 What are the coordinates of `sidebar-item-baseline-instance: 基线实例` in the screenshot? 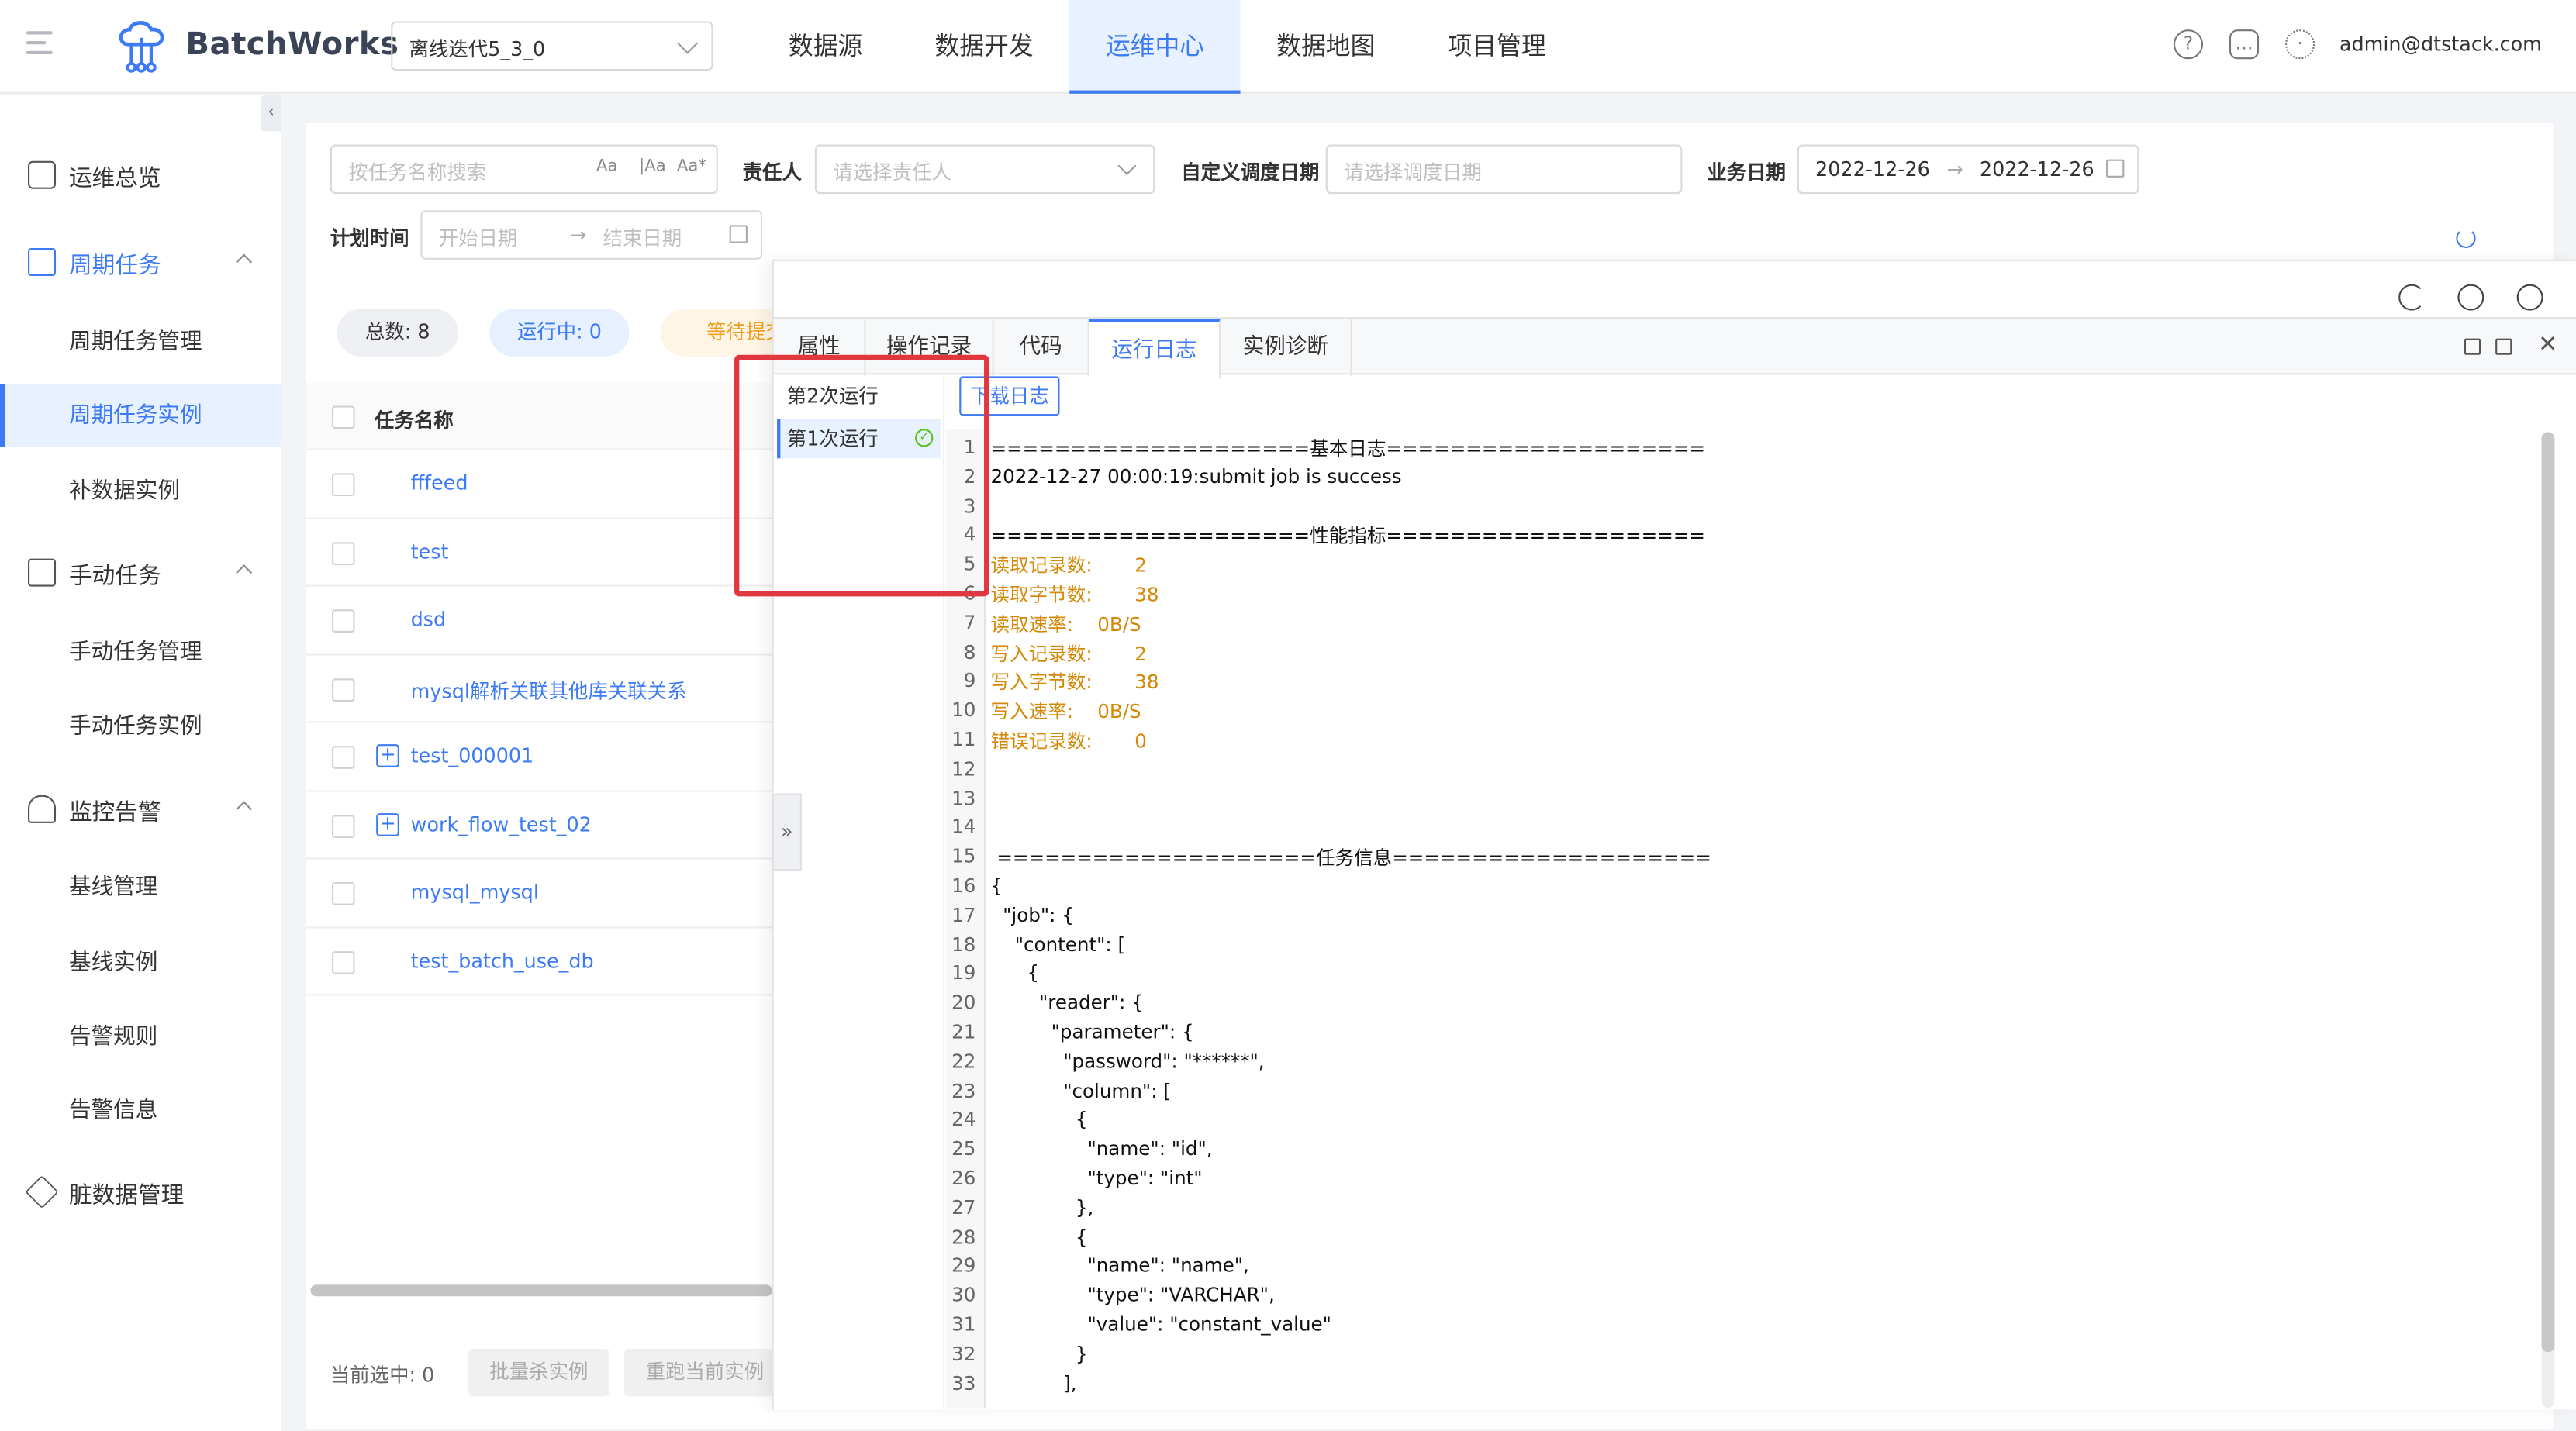 It's located at (140, 964).